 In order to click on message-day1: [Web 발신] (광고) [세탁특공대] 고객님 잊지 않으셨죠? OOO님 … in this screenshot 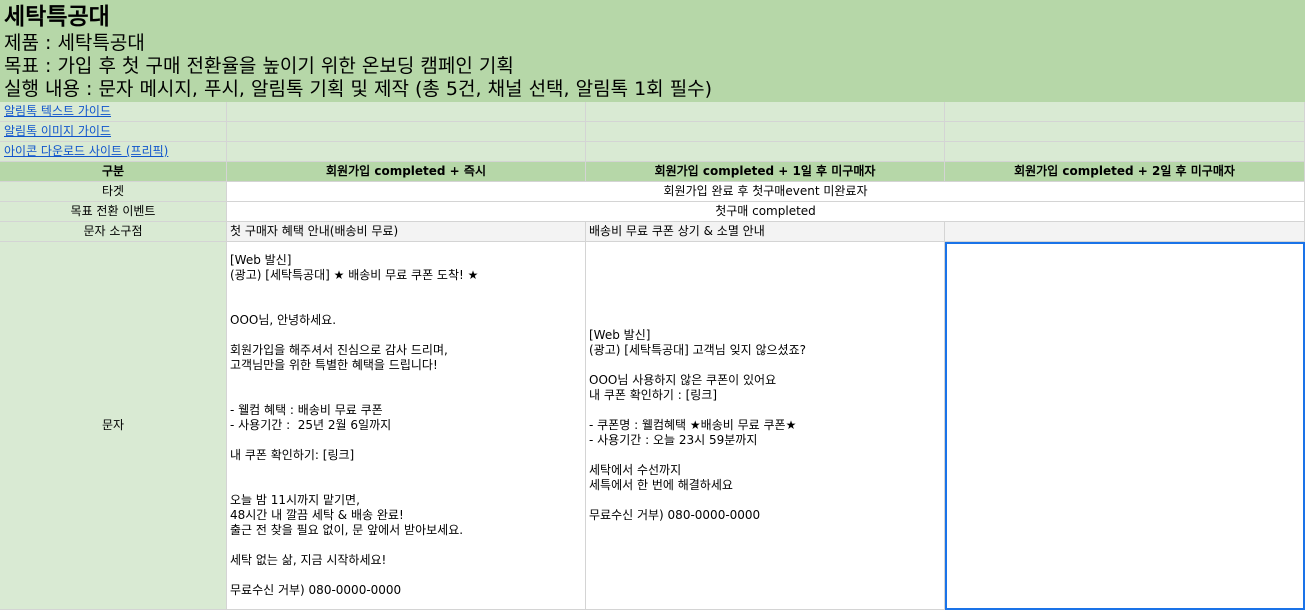, I will do `click(697, 425)`.